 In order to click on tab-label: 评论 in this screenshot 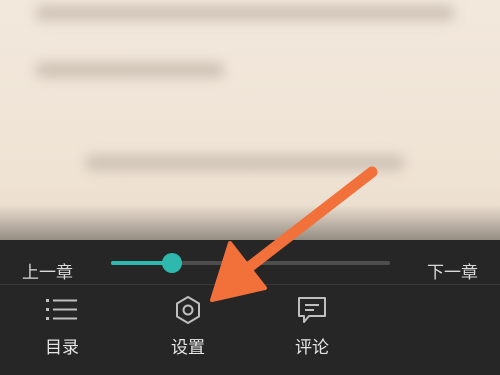, I will do `click(312, 348)`.